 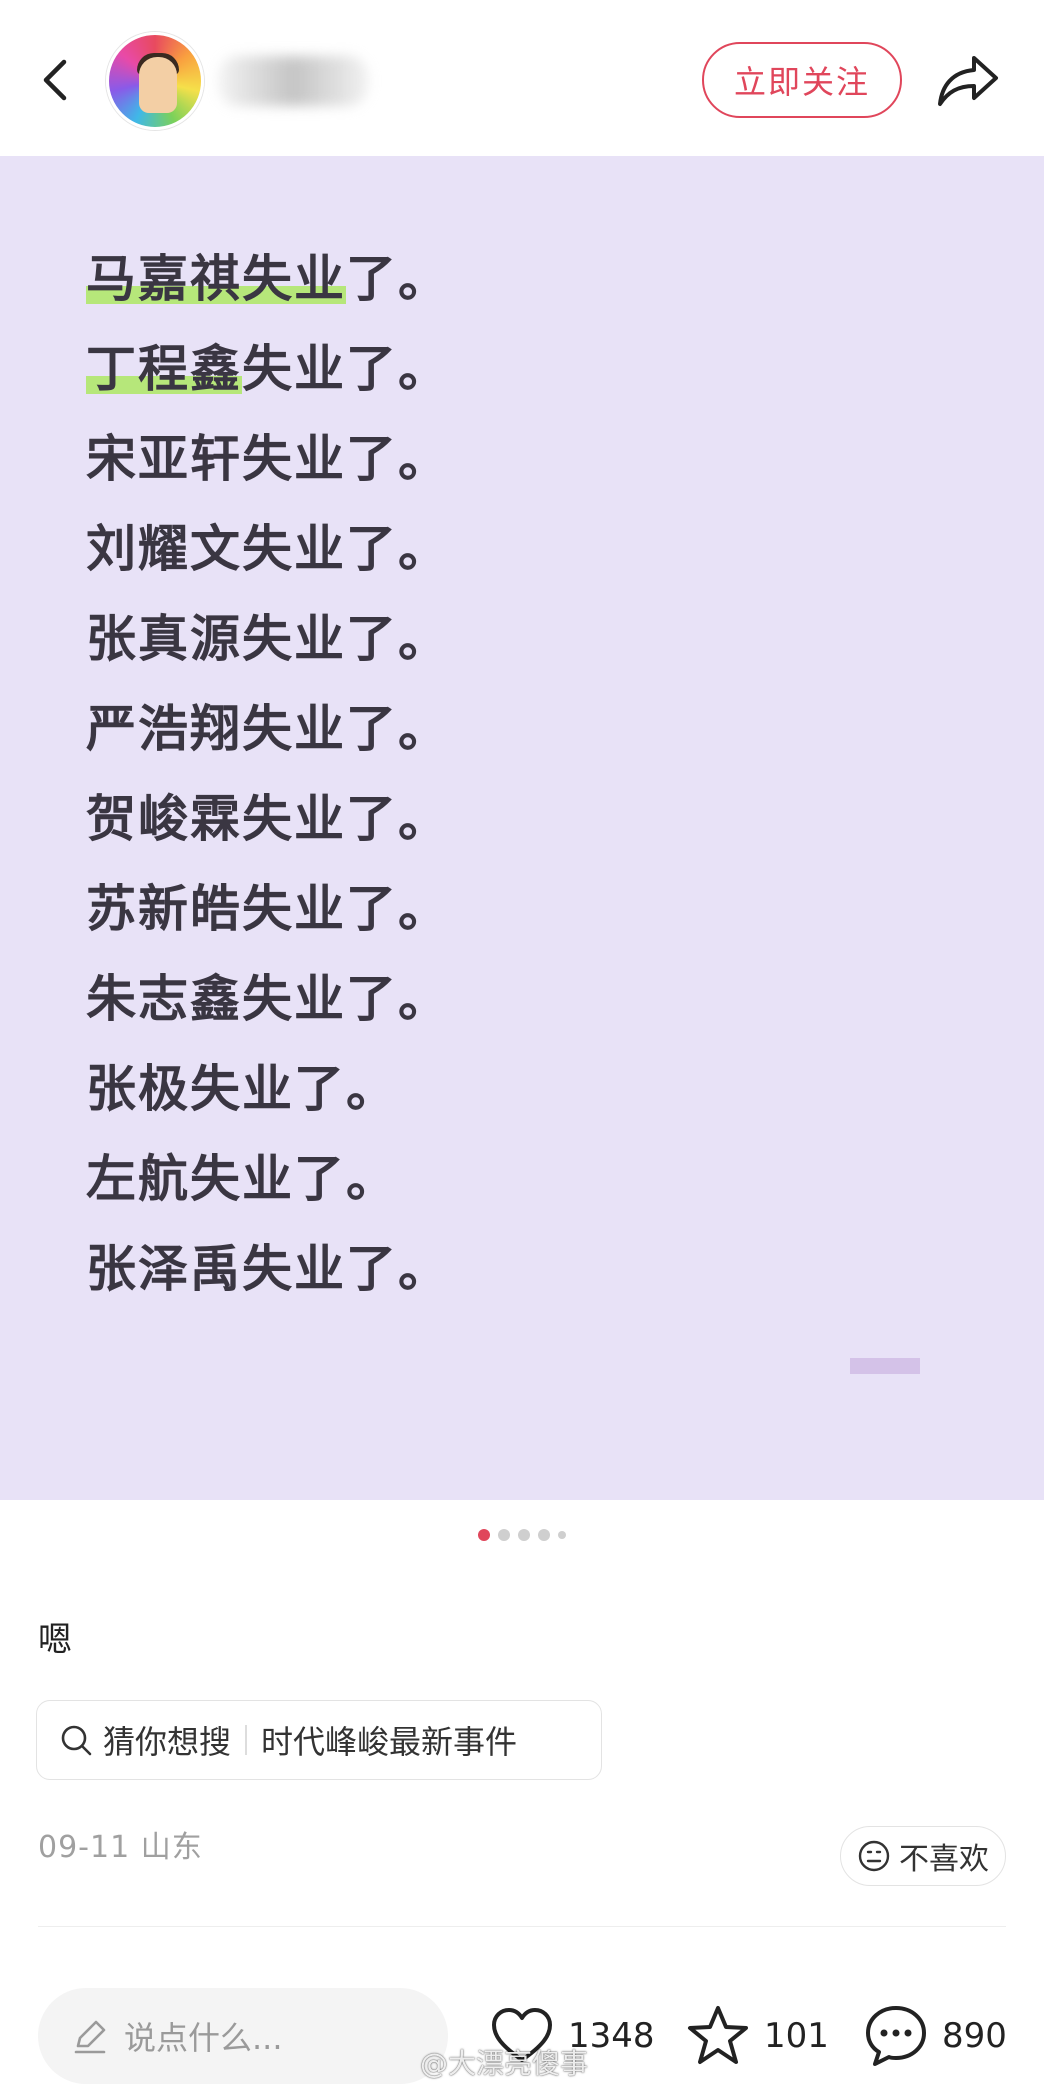 I want to click on text-line: 马嘉祺失业了。, so click(x=268, y=279).